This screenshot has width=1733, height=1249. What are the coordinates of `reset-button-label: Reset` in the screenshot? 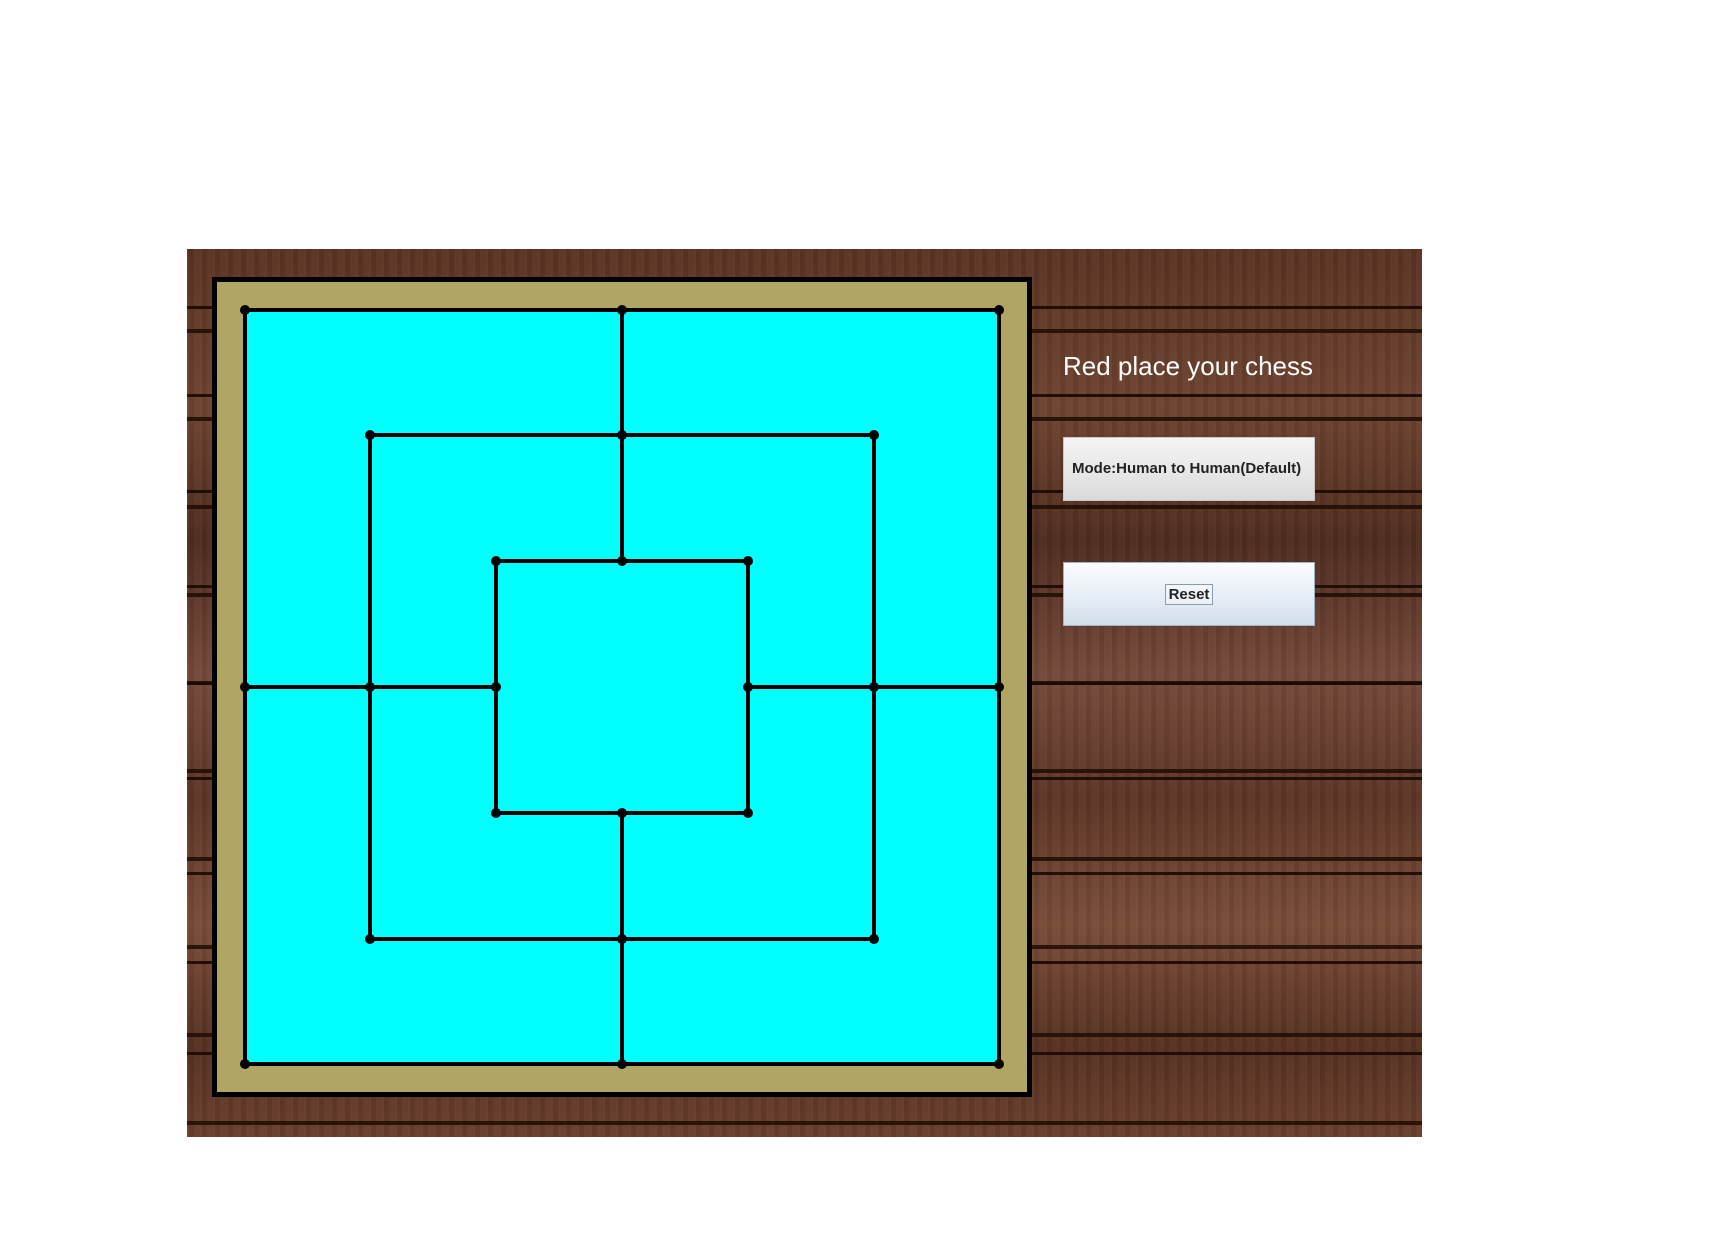 It's located at (1189, 594).